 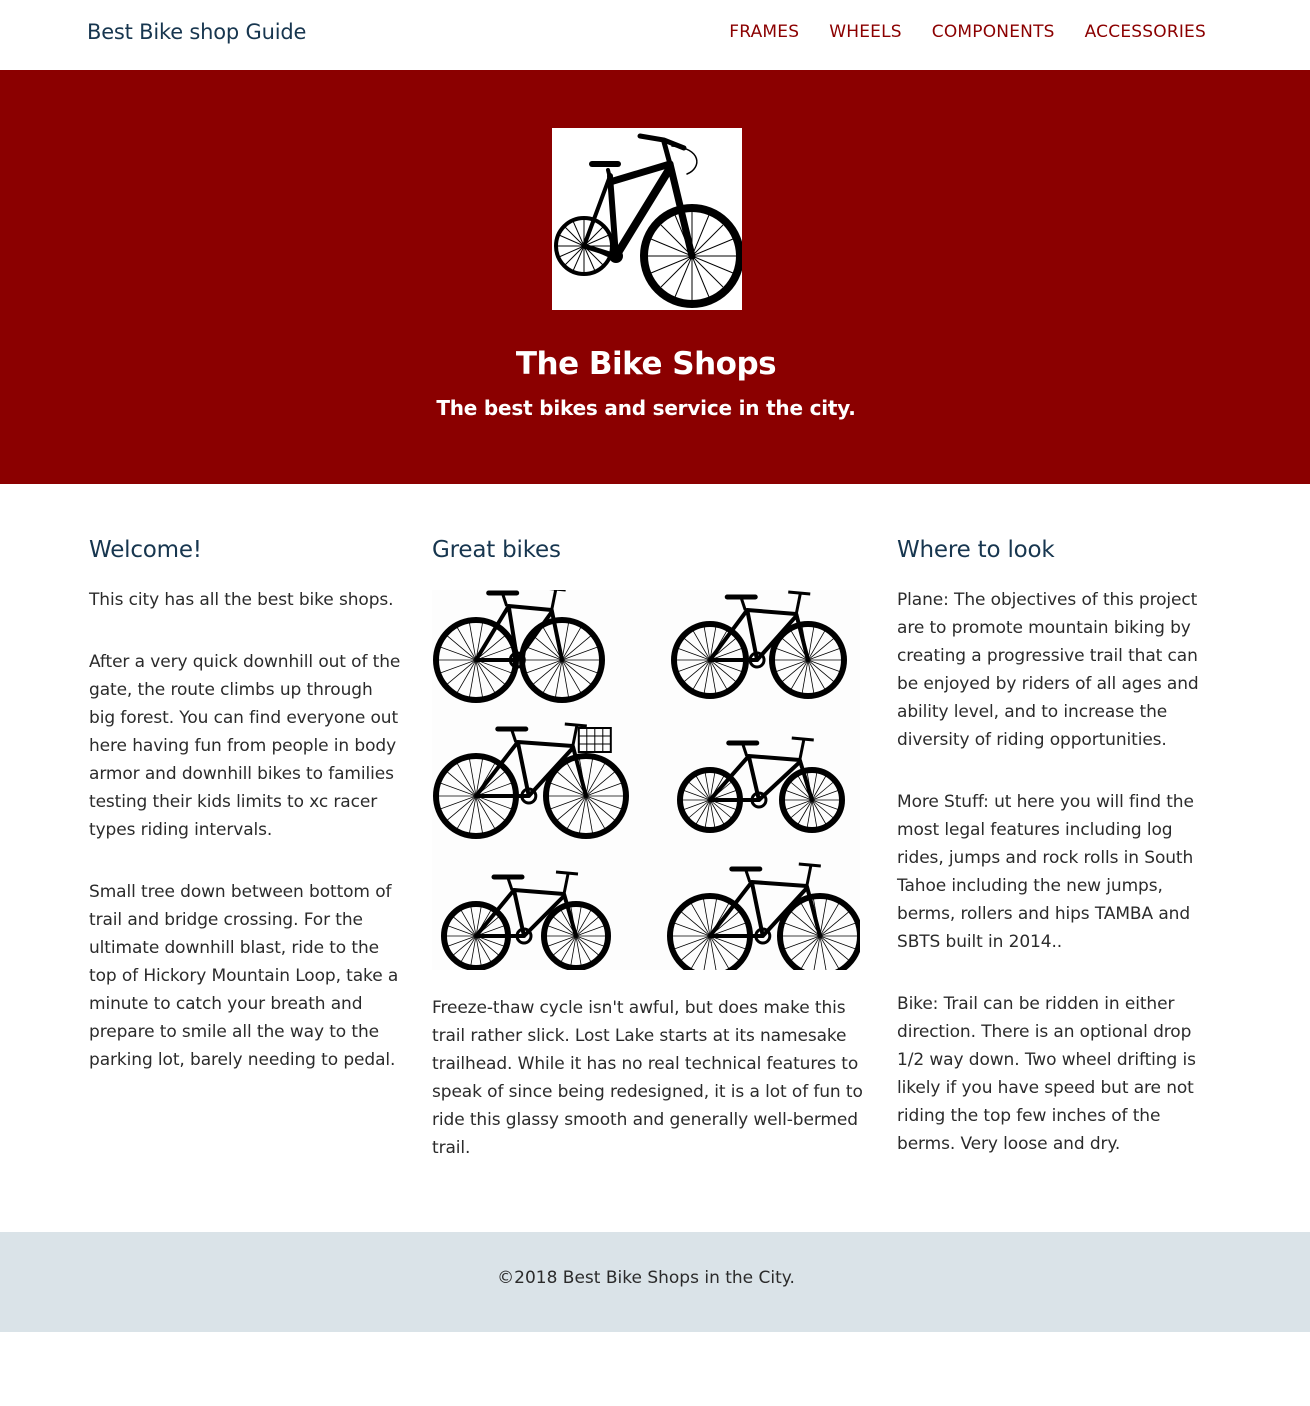 What do you see at coordinates (647, 782) in the screenshot?
I see `bikes-grid-image` at bounding box center [647, 782].